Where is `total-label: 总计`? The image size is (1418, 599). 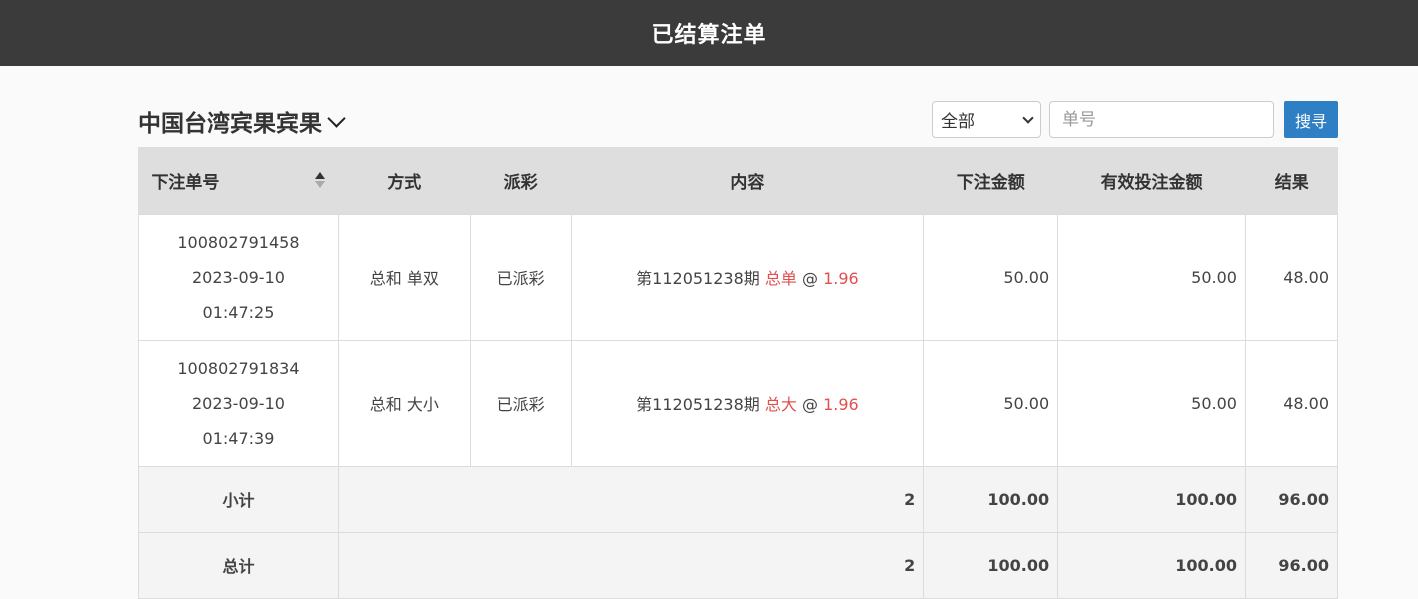 total-label: 总计 is located at coordinates (238, 565).